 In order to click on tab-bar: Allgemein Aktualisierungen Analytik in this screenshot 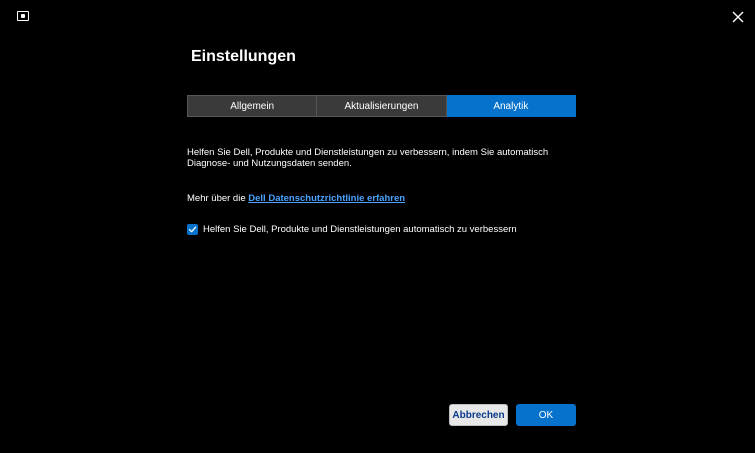, I will do `click(381, 106)`.